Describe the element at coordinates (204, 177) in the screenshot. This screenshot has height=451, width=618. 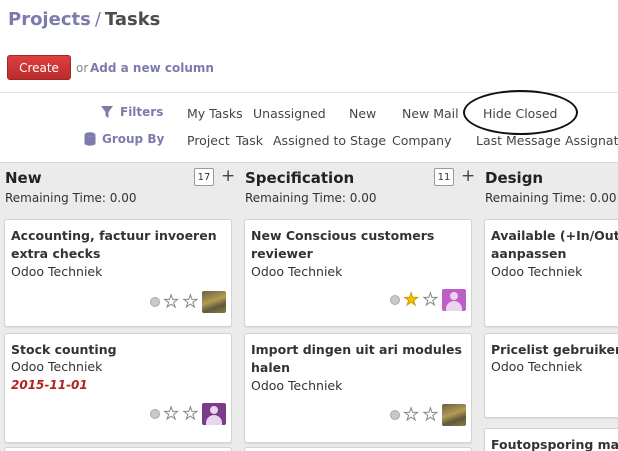
I see `column-count-badge: 17` at that location.